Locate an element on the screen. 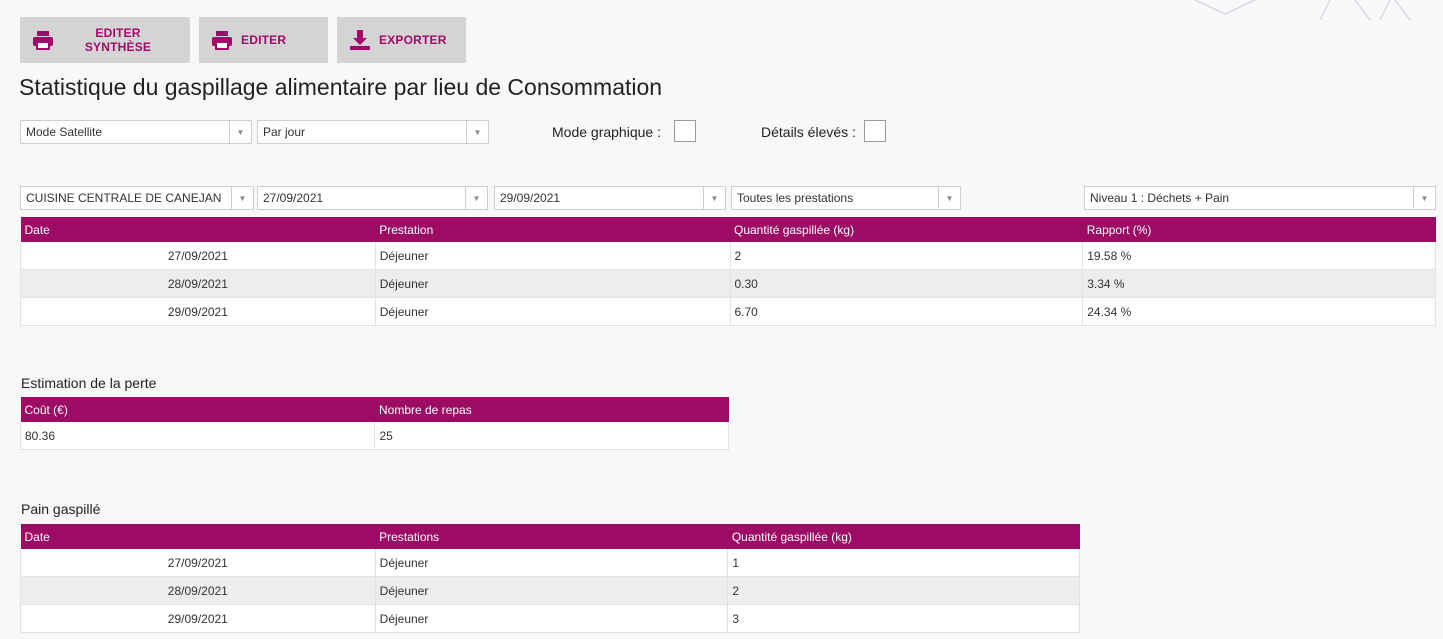 Image resolution: width=1443 pixels, height=639 pixels. high-details-checkbox is located at coordinates (875, 131).